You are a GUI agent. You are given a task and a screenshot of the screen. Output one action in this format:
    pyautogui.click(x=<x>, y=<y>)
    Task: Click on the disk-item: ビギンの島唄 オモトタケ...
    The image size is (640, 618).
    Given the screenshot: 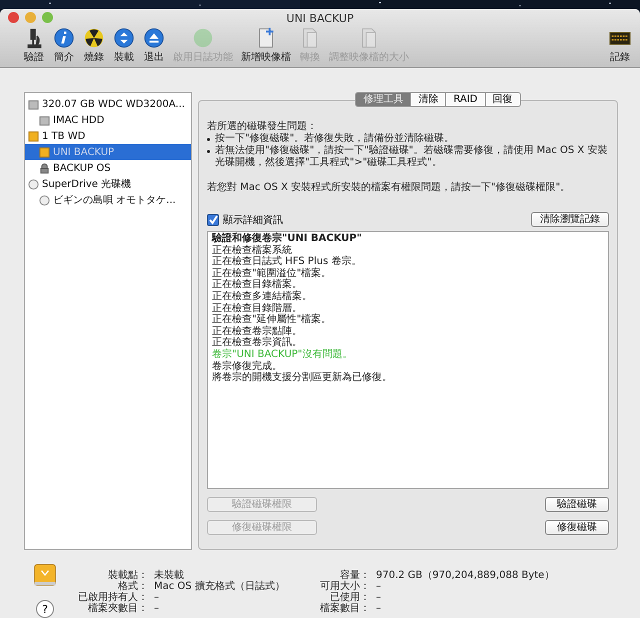 What is the action you would take?
    pyautogui.click(x=108, y=200)
    